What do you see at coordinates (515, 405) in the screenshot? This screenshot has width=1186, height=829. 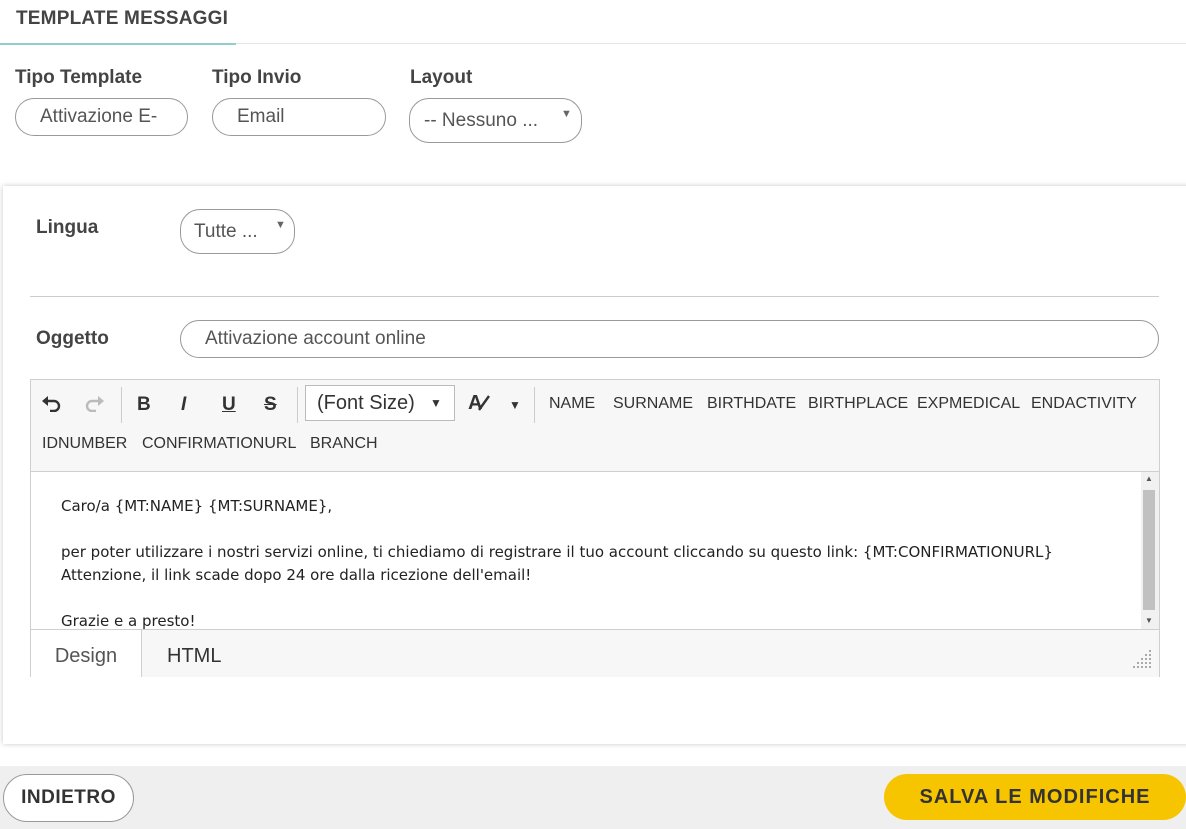 I see `text-color-caret-icon: ▼` at bounding box center [515, 405].